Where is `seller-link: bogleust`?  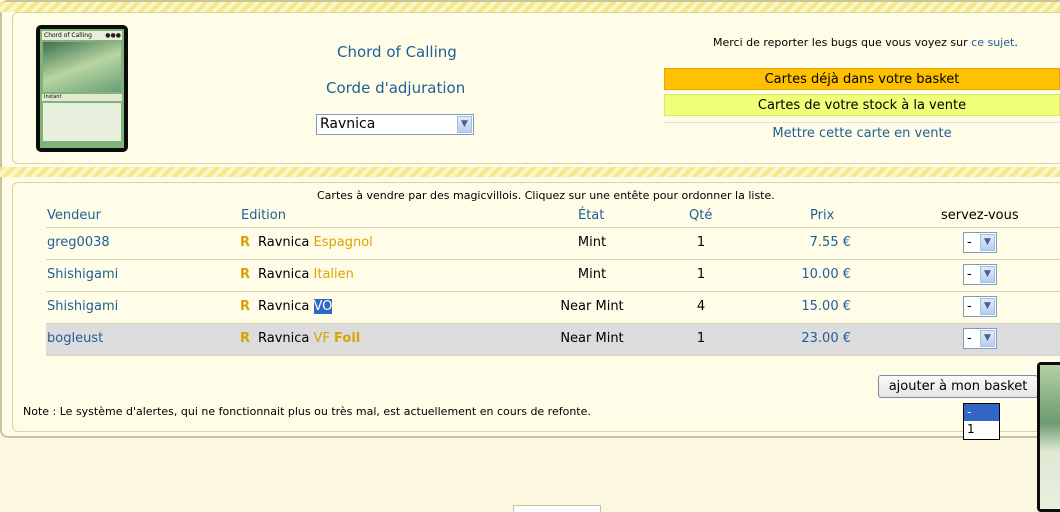 seller-link: bogleust is located at coordinates (75, 338).